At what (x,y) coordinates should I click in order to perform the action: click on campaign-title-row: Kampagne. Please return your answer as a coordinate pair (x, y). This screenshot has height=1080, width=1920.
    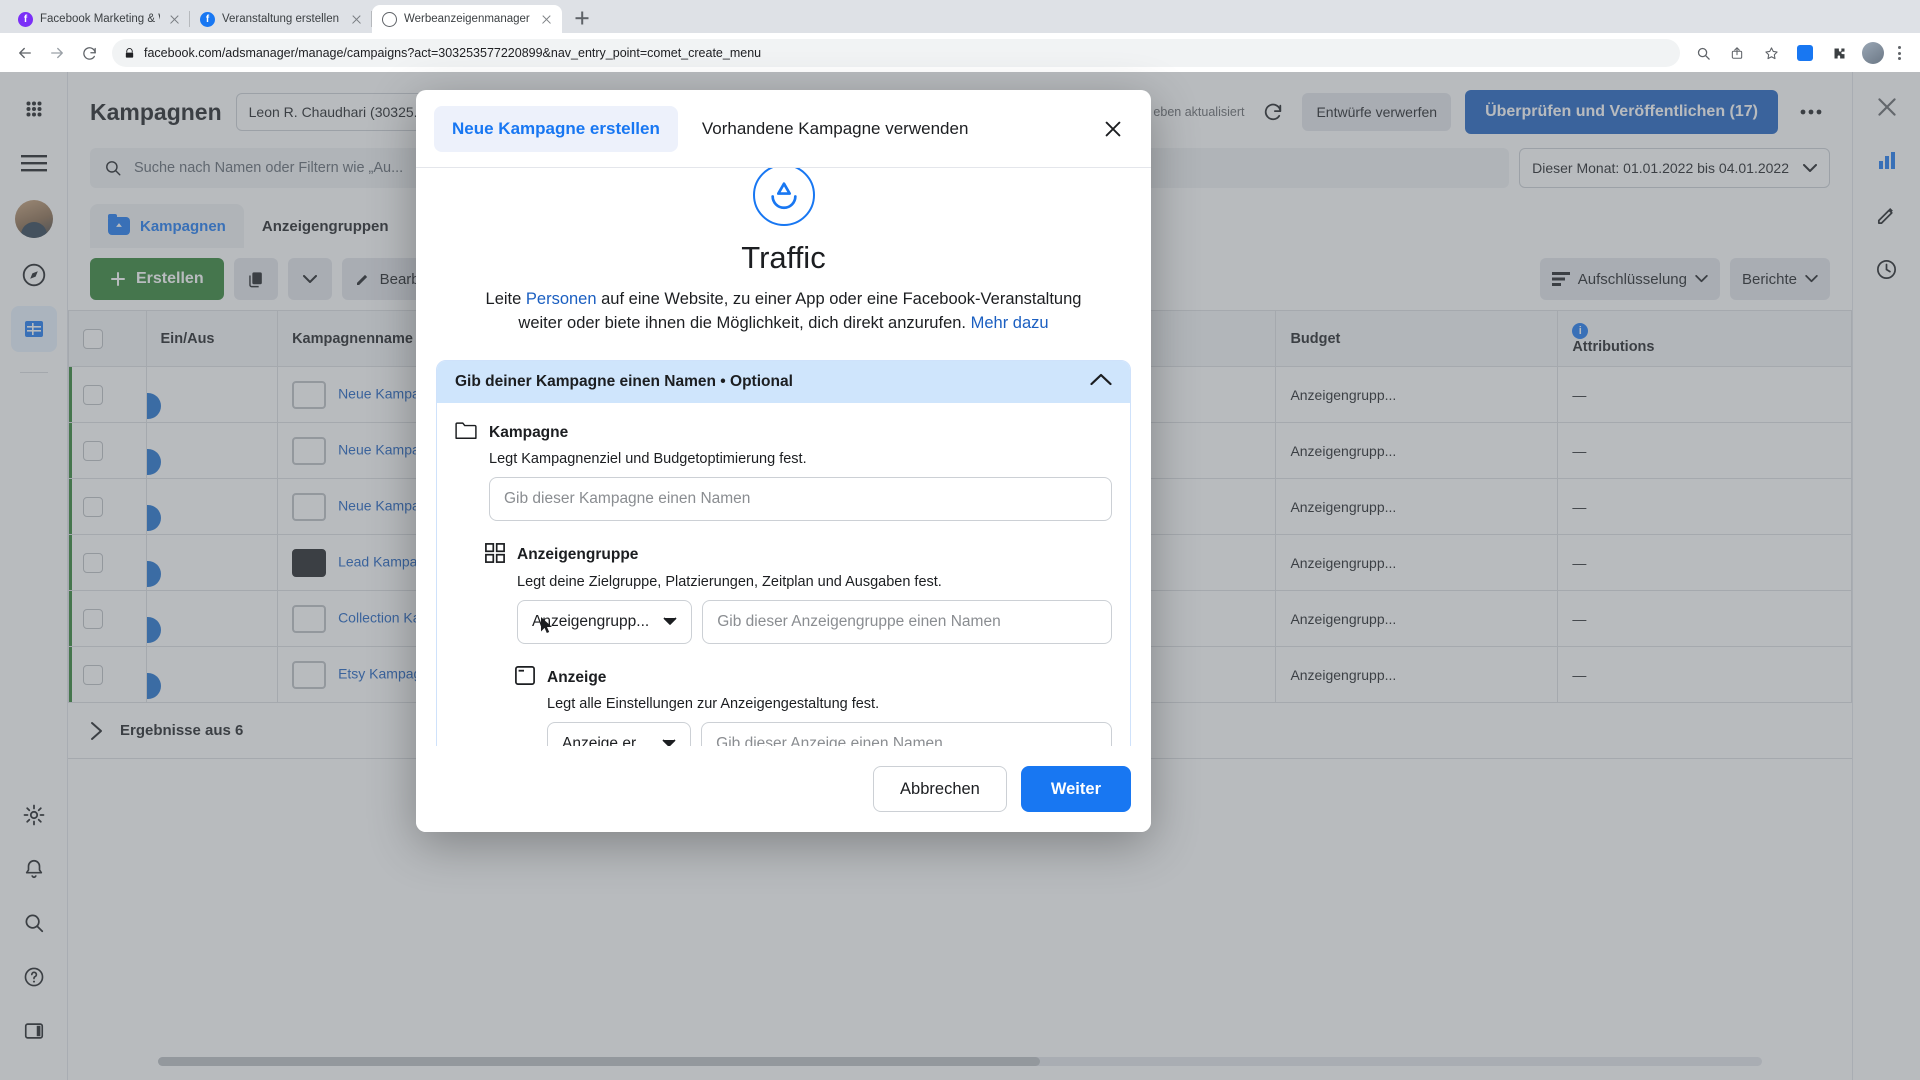
    Looking at the image, I should click on (783, 433).